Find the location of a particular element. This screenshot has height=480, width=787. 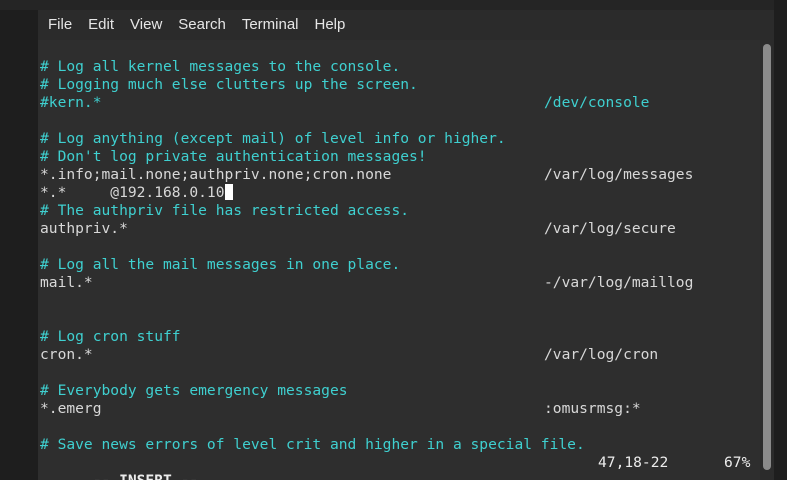

editor-line: mail.* -/var/log/maillog is located at coordinates (366, 283).